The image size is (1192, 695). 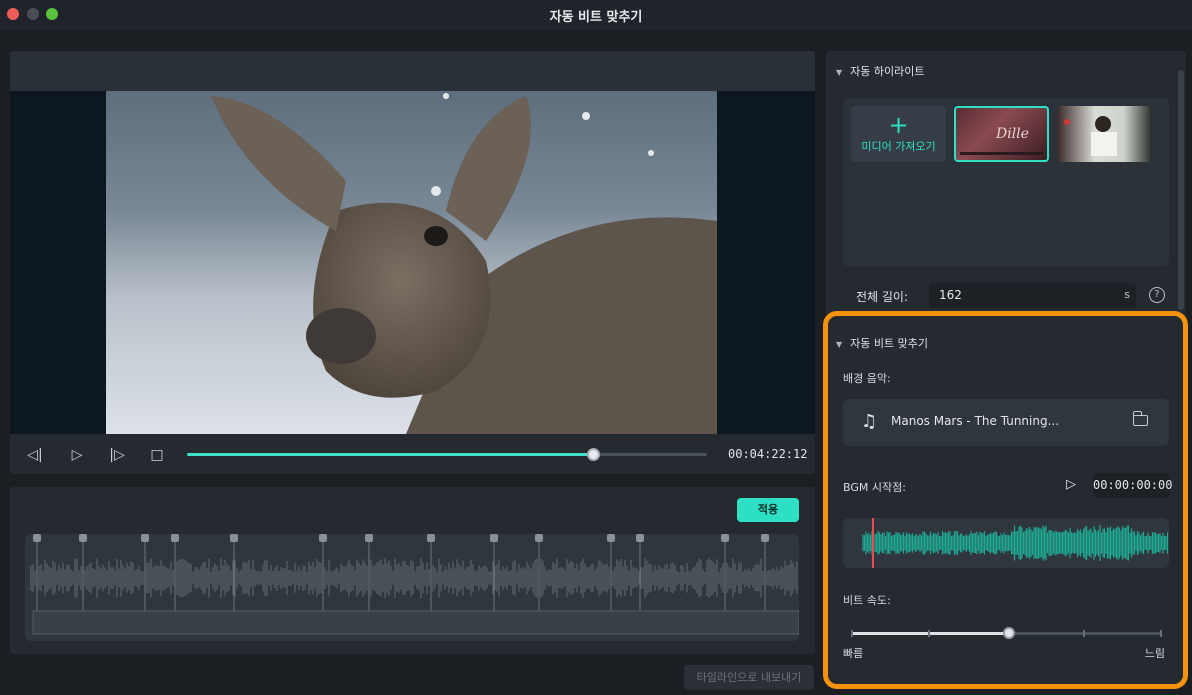 What do you see at coordinates (596, 17) in the screenshot?
I see `window-title: 자동 비트 맞추기` at bounding box center [596, 17].